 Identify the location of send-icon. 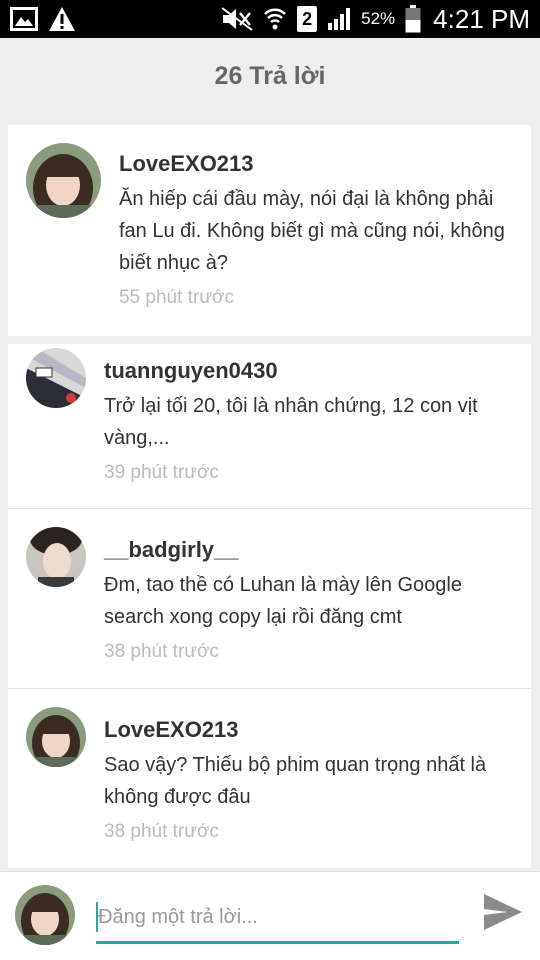
(503, 914).